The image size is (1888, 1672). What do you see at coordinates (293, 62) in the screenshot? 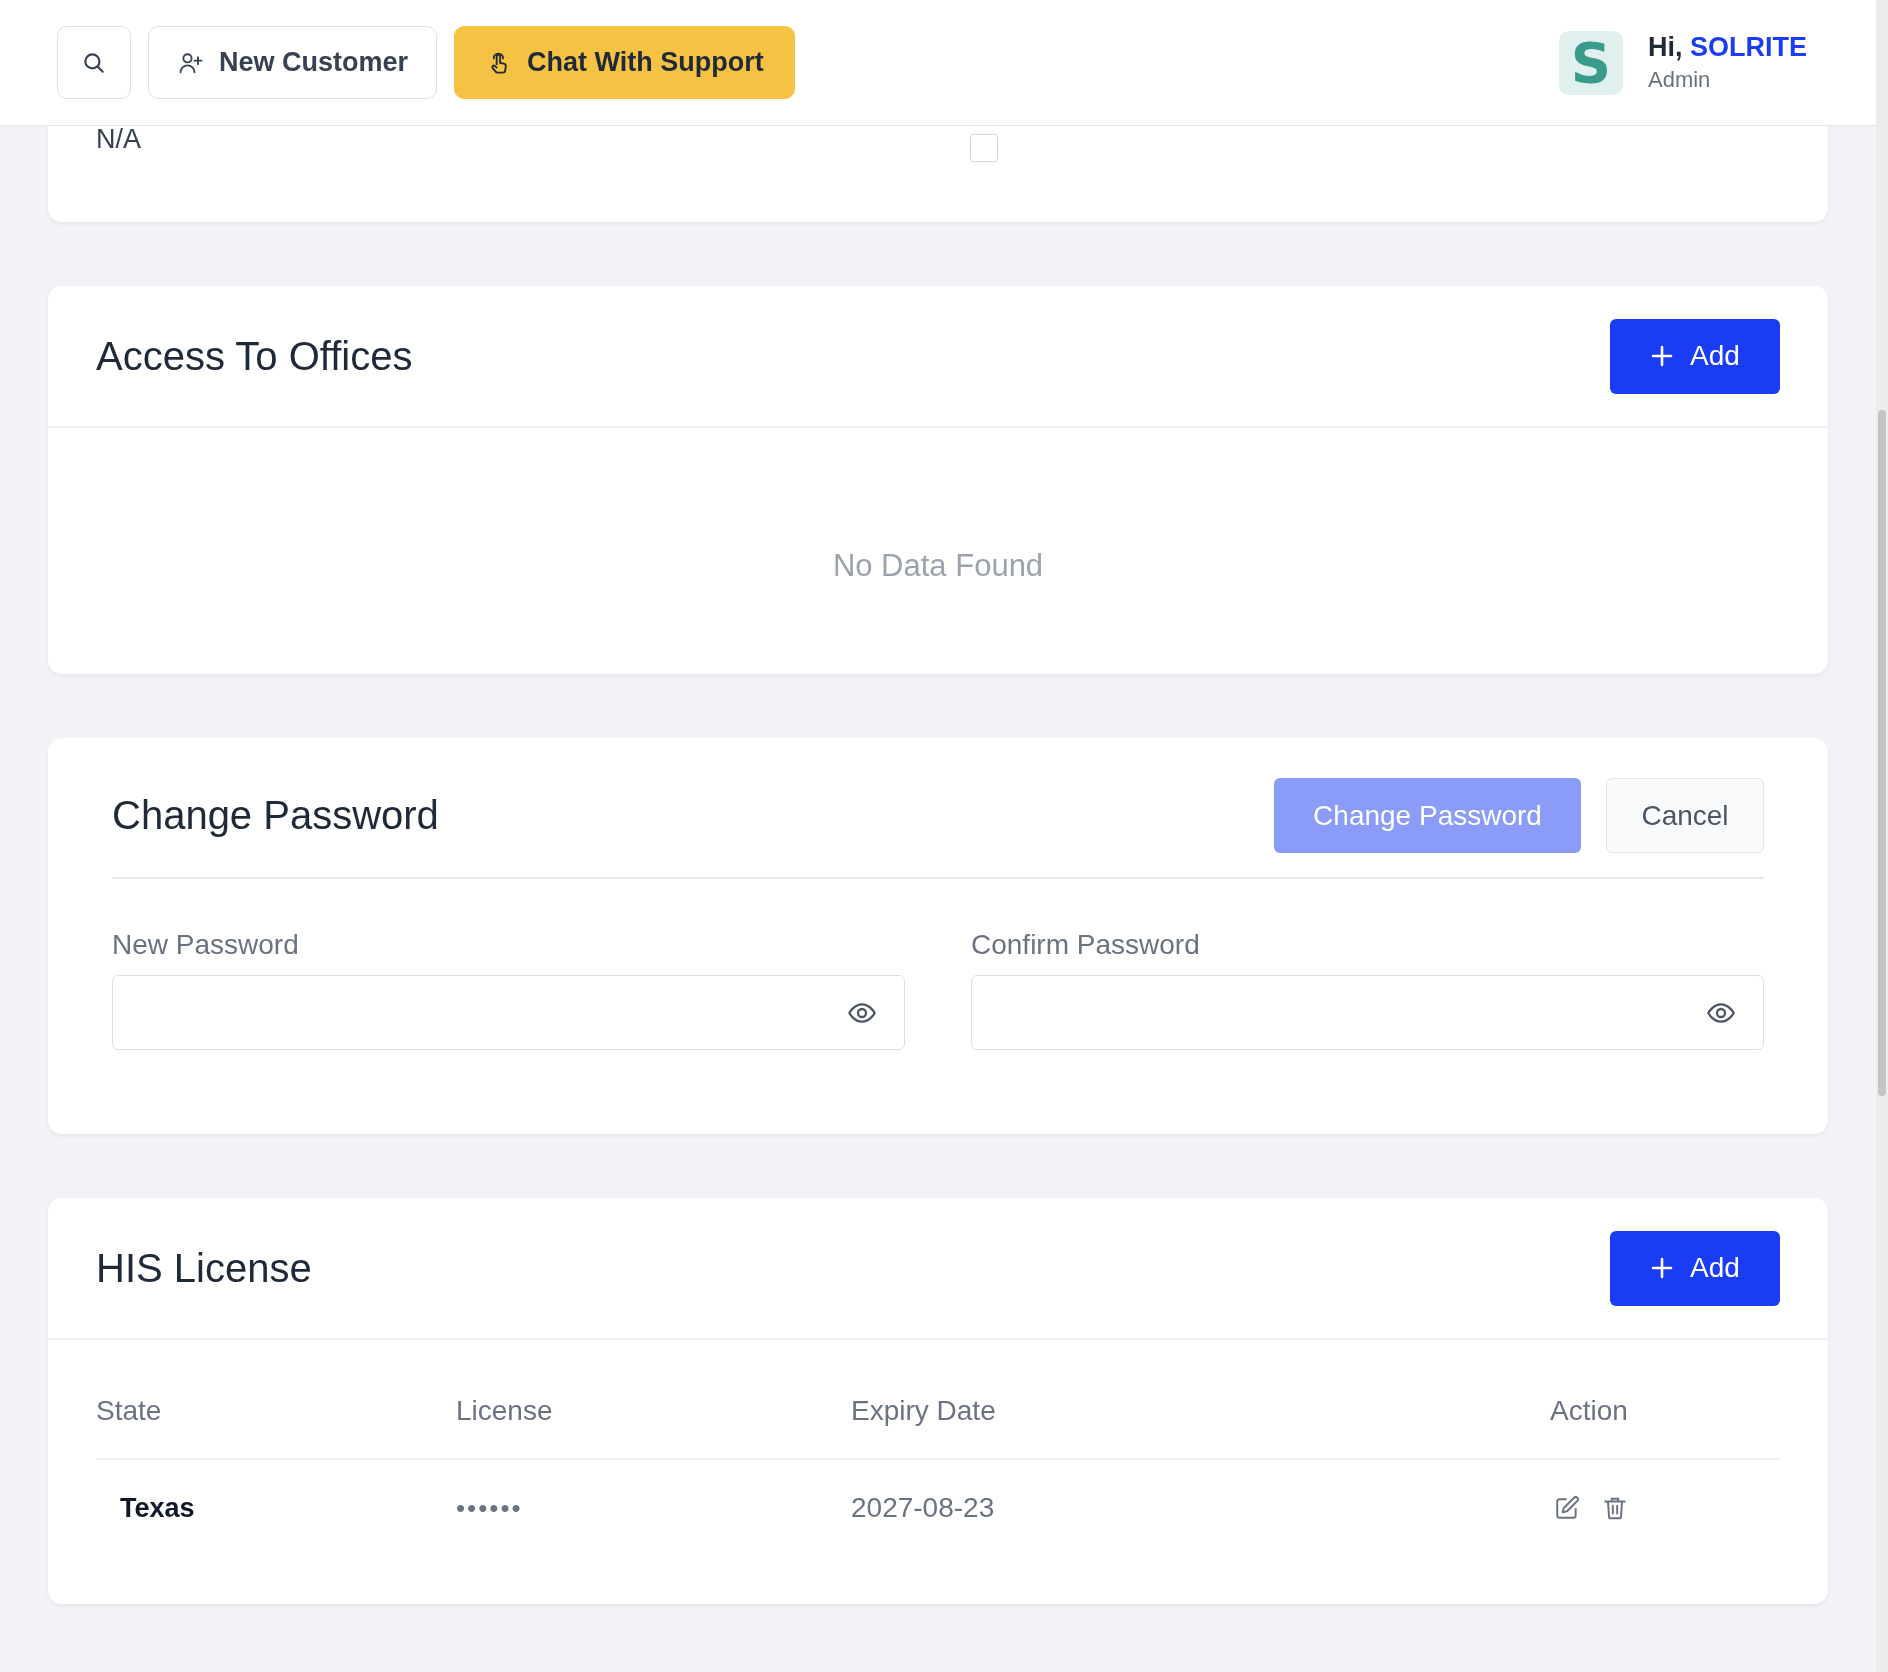
I see `new-customer-button: New Customer` at bounding box center [293, 62].